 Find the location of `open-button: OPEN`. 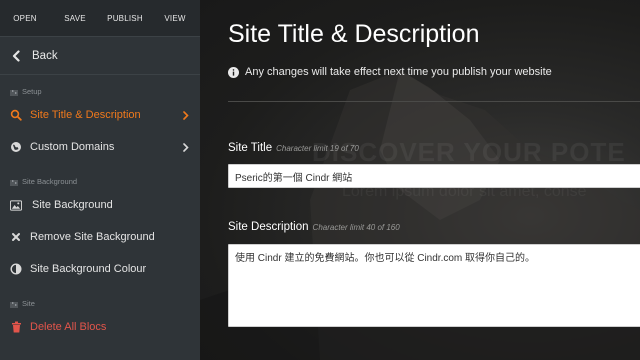

open-button: OPEN is located at coordinates (25, 18).